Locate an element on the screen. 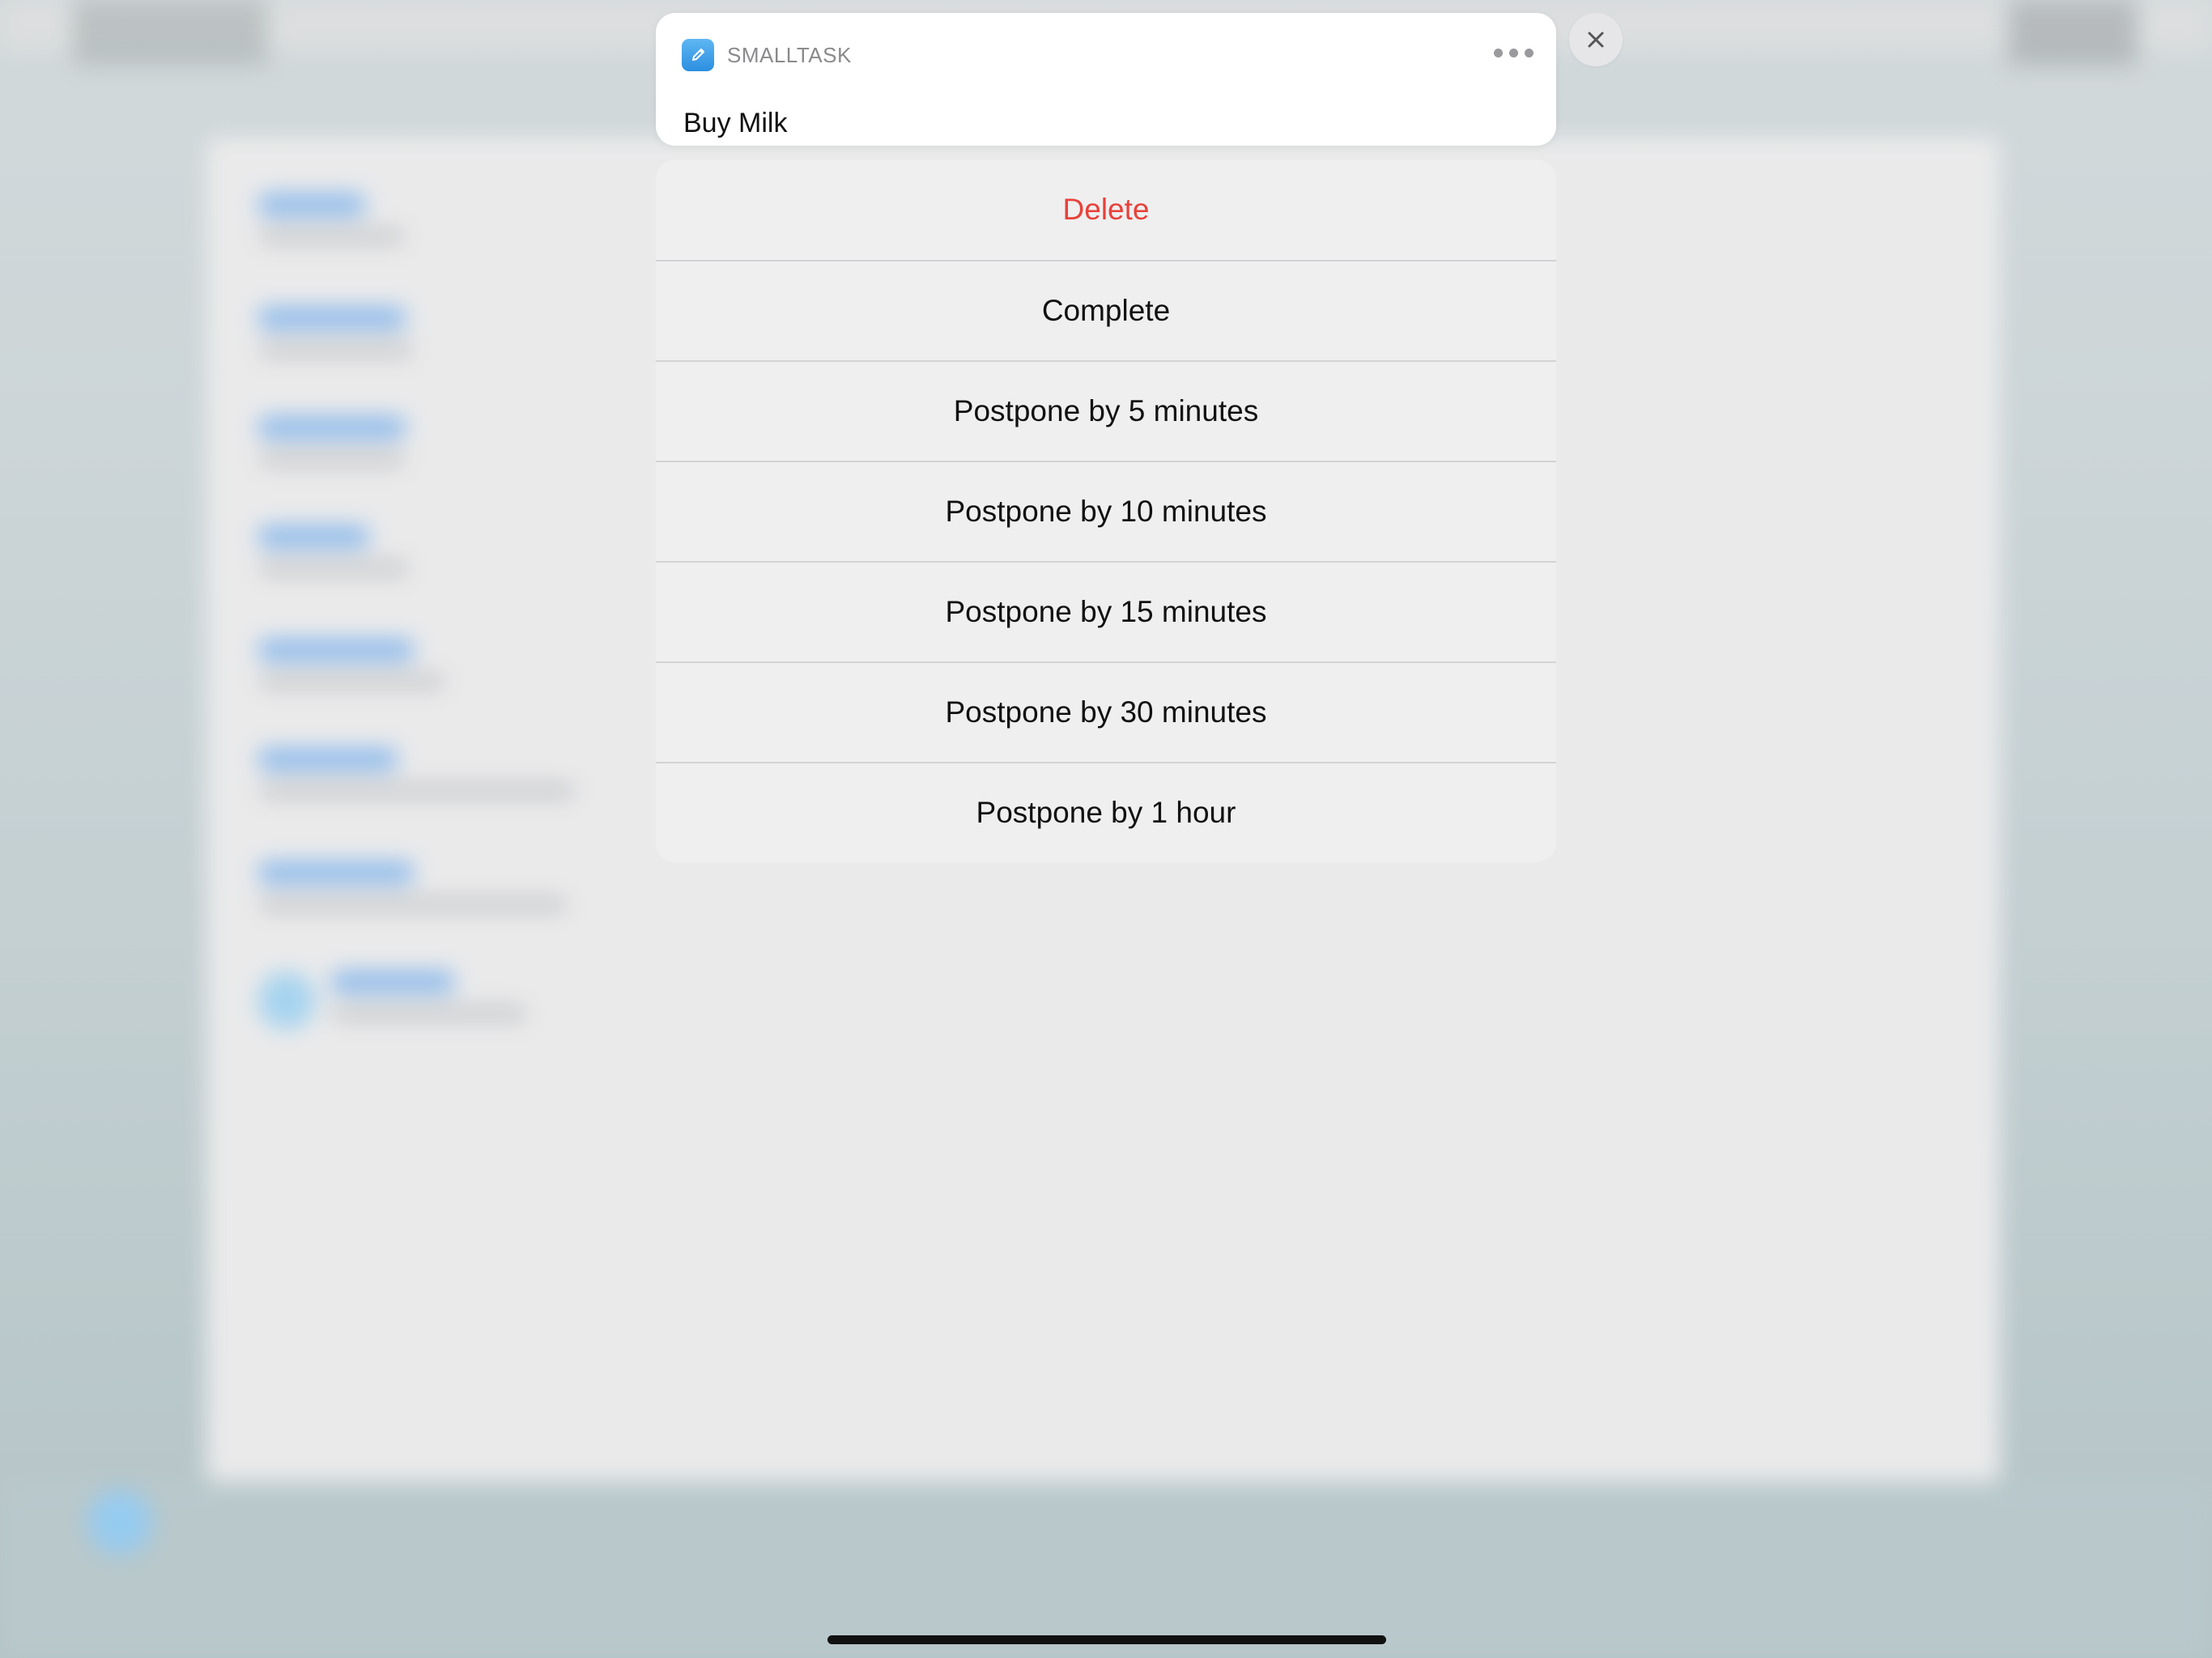 The height and width of the screenshot is (1658, 2212). postpone-10-minutes-button: Postpone by 10 minutes is located at coordinates (1106, 511).